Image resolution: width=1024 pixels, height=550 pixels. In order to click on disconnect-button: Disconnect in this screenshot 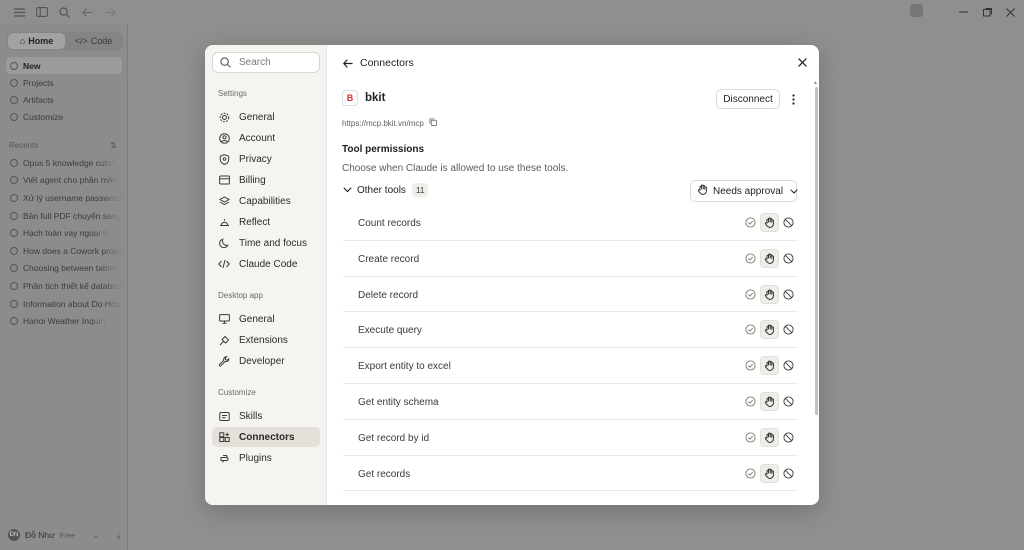, I will do `click(748, 99)`.